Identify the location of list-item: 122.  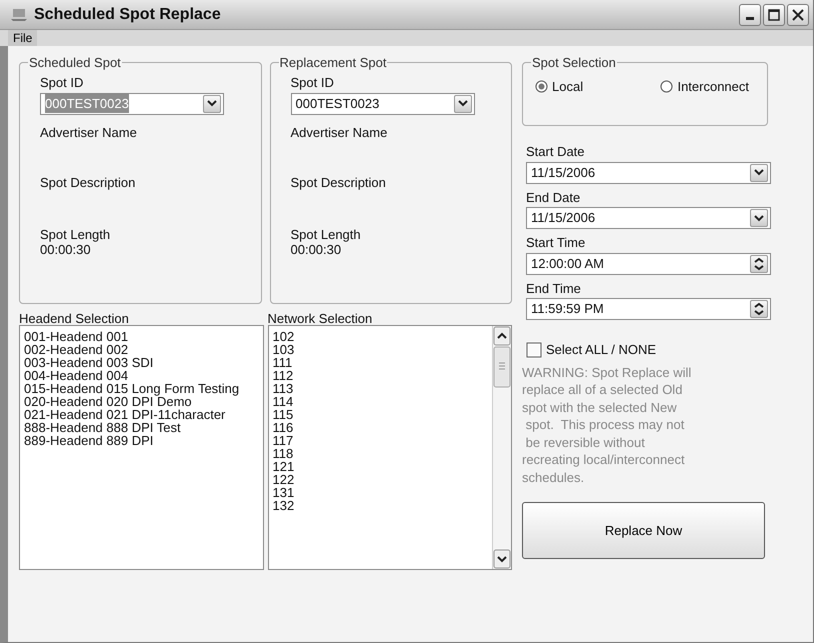
(380, 479).